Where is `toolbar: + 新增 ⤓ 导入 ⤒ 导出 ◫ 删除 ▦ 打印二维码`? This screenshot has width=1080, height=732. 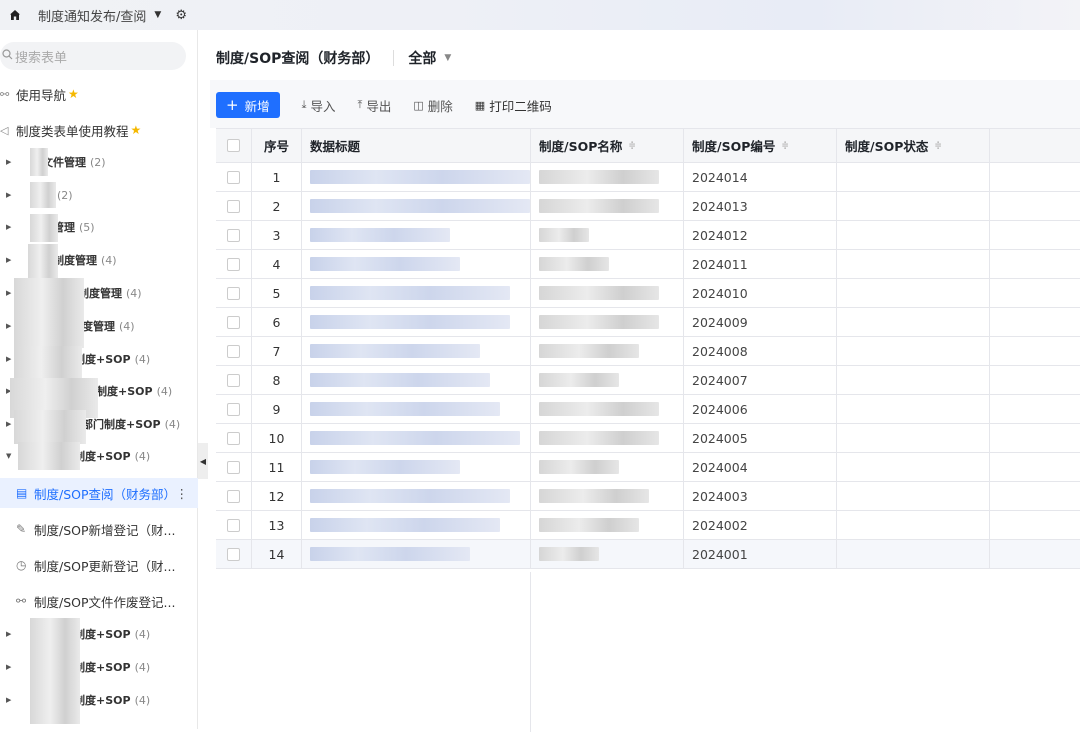 toolbar: + 新增 ⤓ 导入 ⤒ 导出 ◫ 删除 ▦ 打印二维码 is located at coordinates (384, 105).